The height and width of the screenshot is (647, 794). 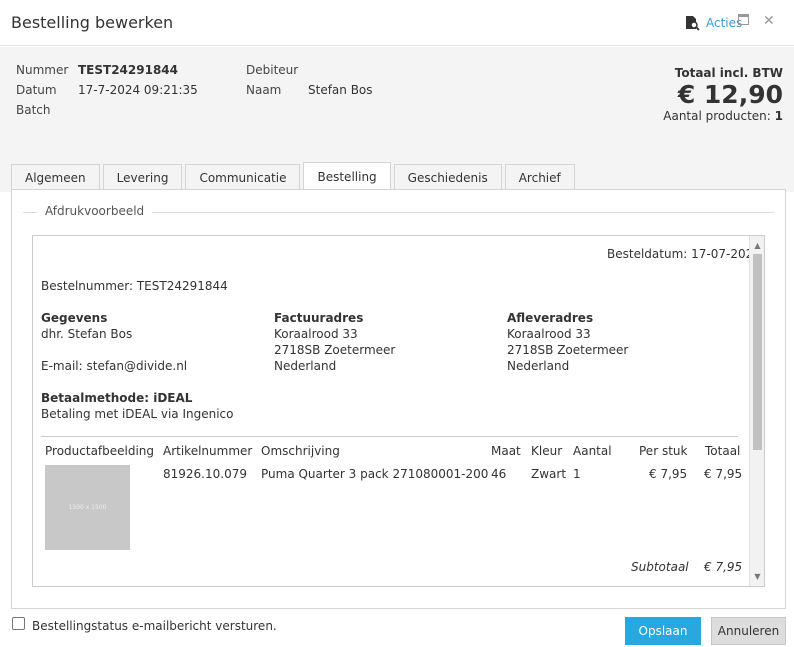 I want to click on tab-archief: Archief, so click(x=539, y=177).